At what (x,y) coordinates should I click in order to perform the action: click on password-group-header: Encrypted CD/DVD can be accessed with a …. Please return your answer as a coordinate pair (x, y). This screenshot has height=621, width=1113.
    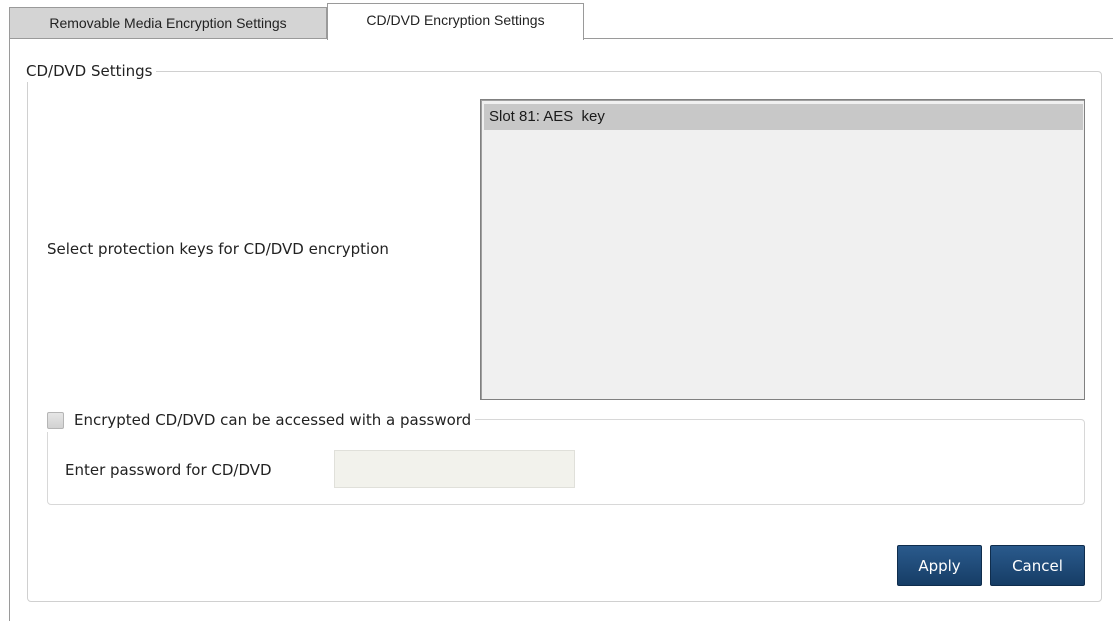
    Looking at the image, I should click on (260, 420).